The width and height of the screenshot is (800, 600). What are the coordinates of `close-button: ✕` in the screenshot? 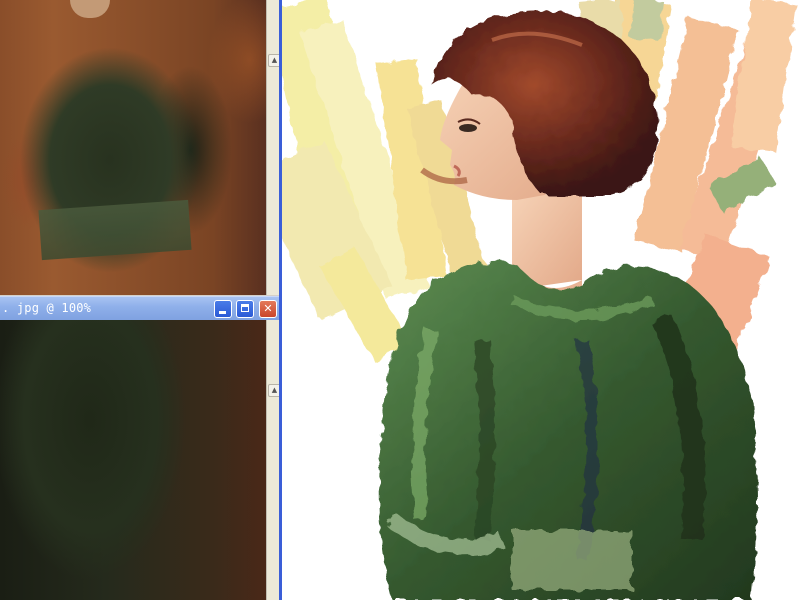 It's located at (268, 309).